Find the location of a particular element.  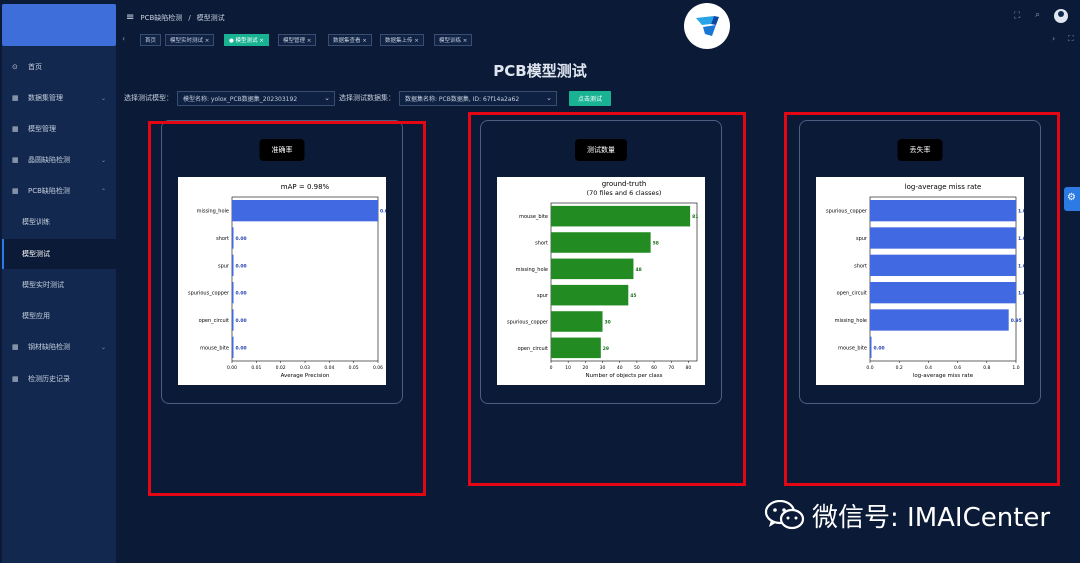

tab-item: 数据集上传 × is located at coordinates (402, 40).